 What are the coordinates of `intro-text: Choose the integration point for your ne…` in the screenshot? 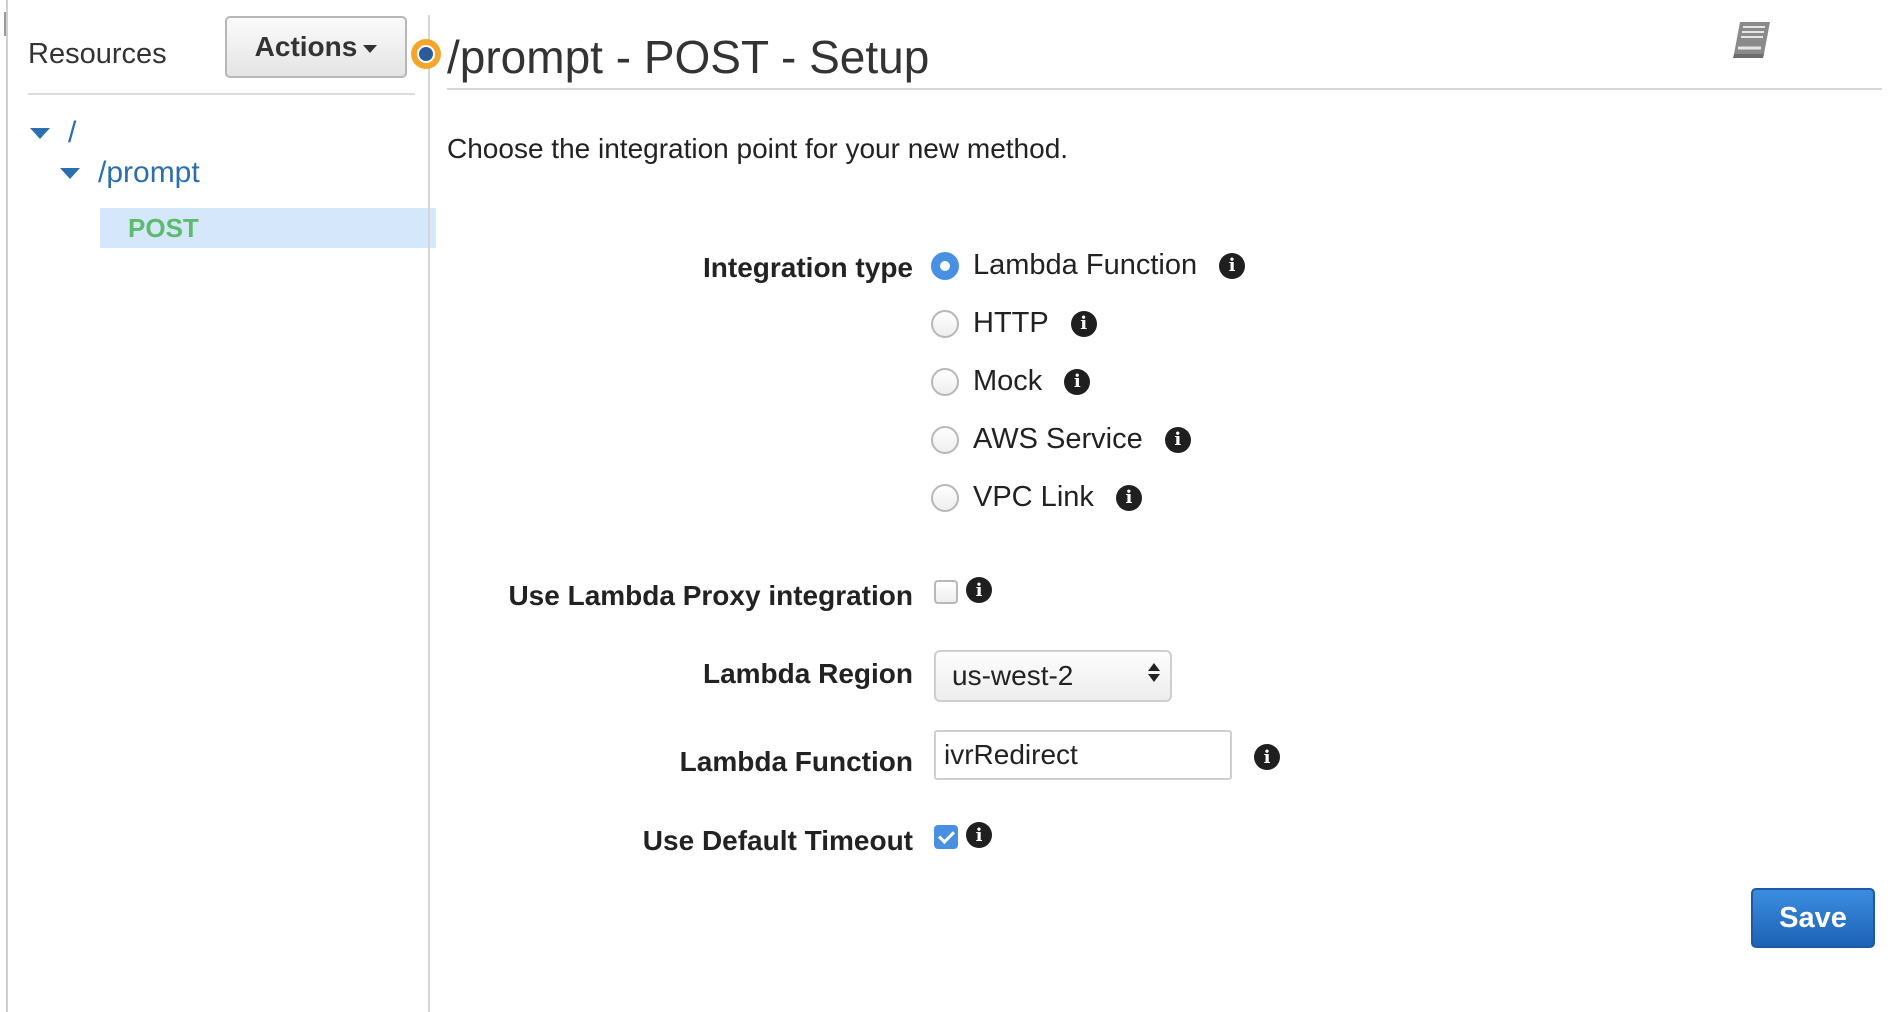 It's located at (758, 148).